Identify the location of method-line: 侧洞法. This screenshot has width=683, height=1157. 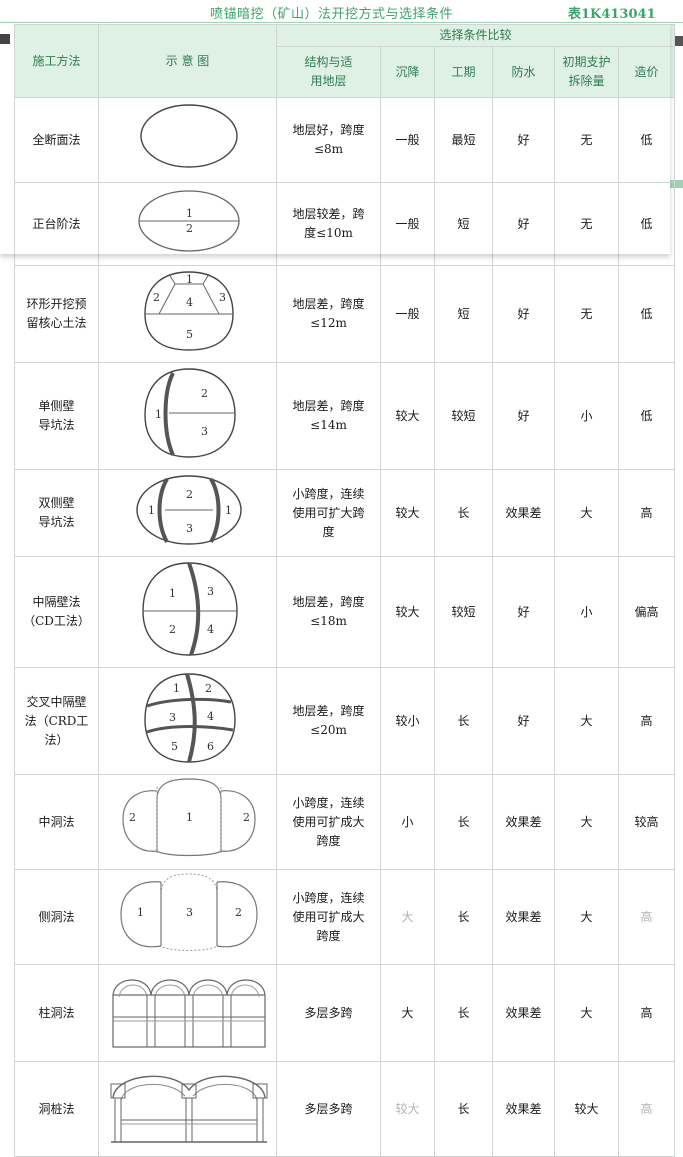
(56, 916).